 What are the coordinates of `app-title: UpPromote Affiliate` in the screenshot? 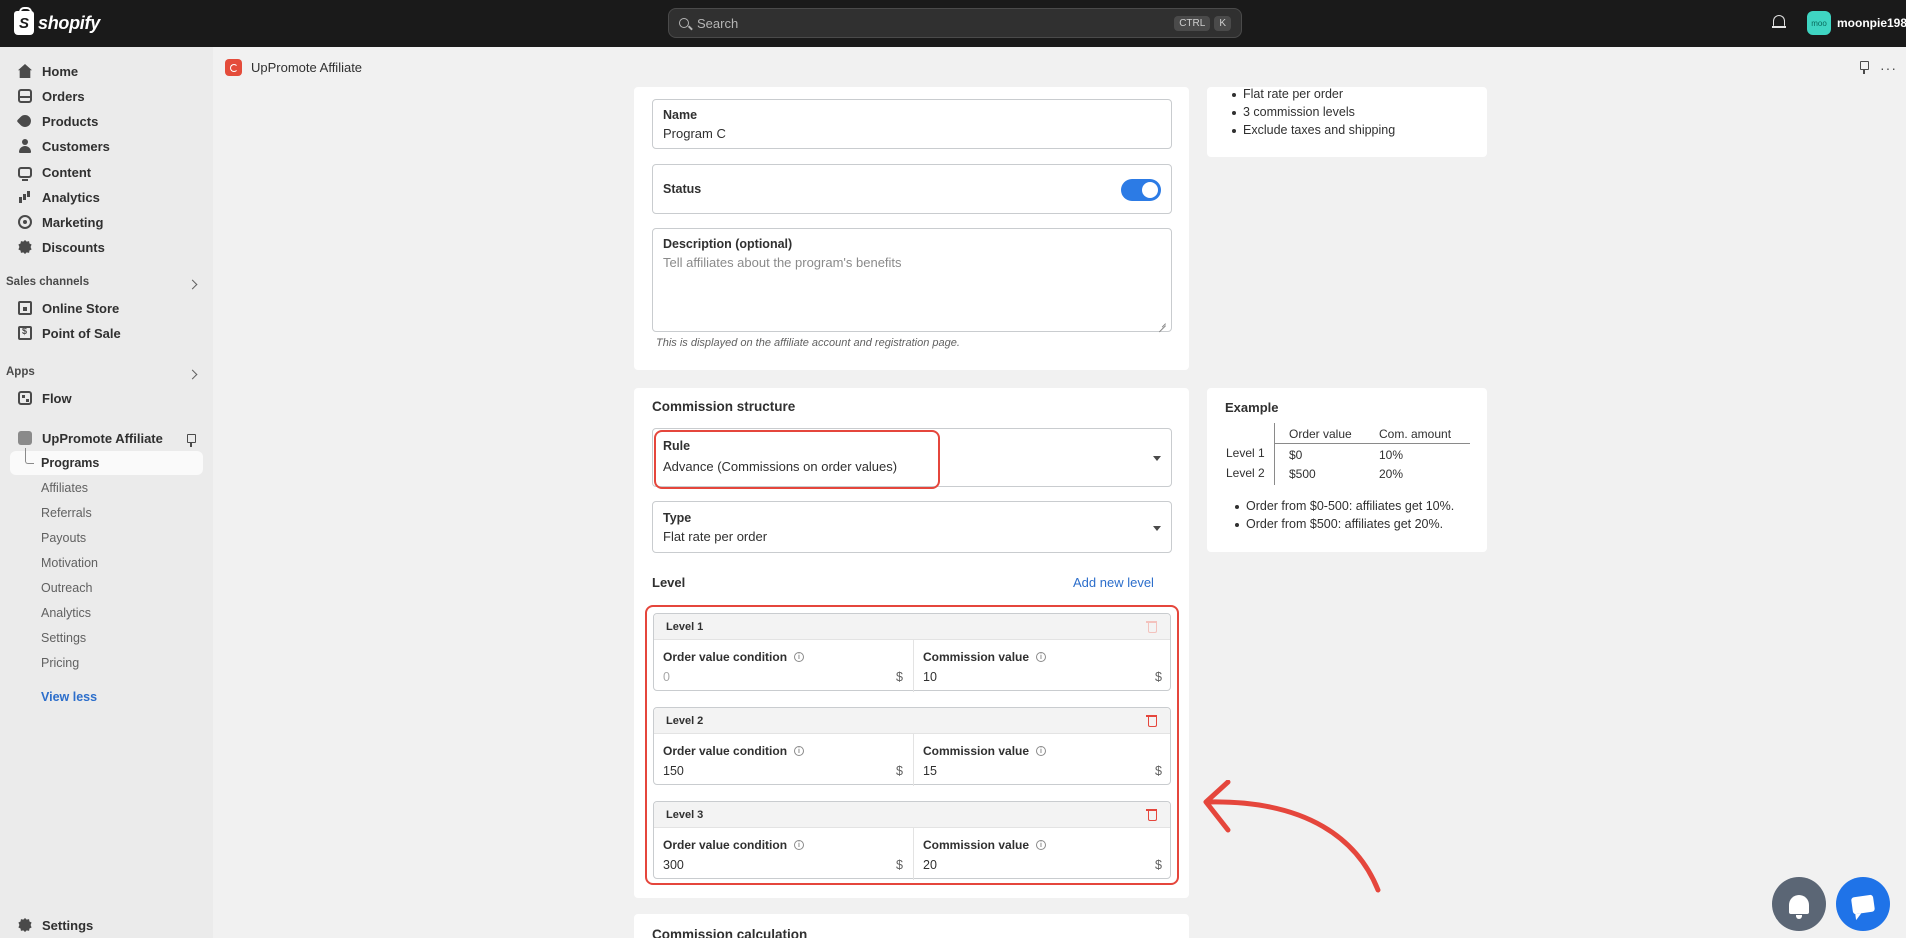 It's located at (307, 67).